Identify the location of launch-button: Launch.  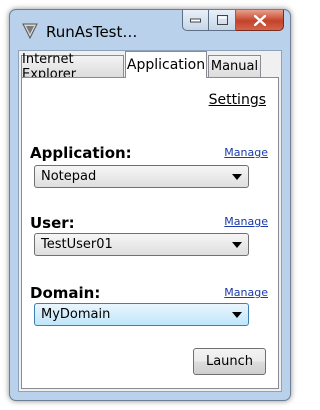
(229, 361).